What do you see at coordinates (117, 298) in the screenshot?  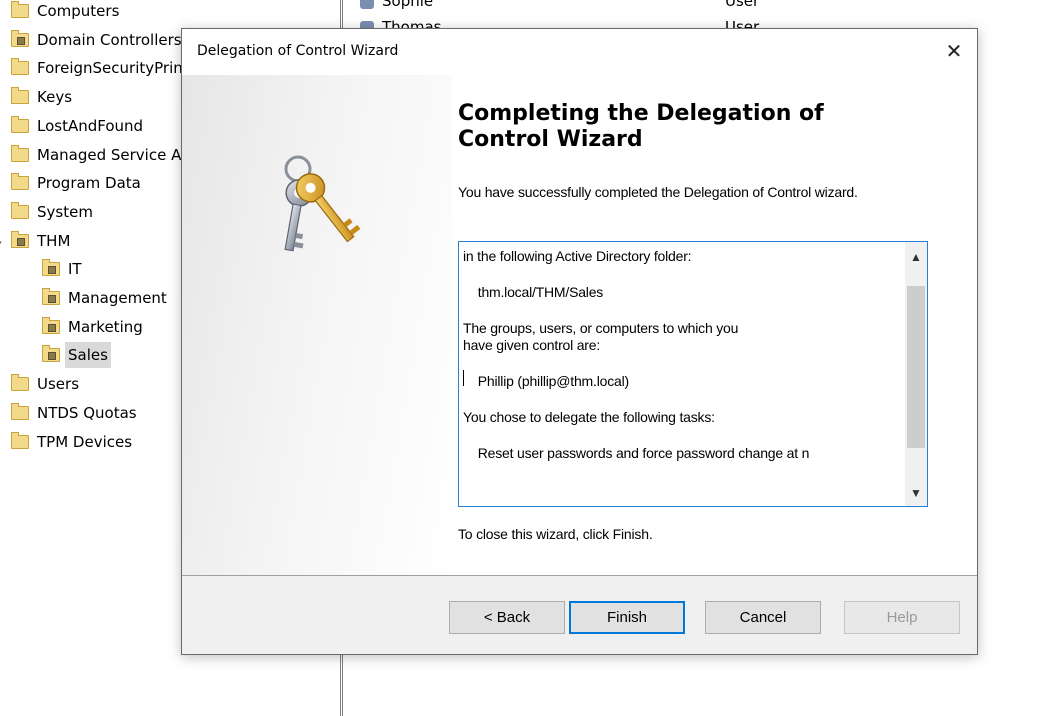 I see `tree-item-label: Management` at bounding box center [117, 298].